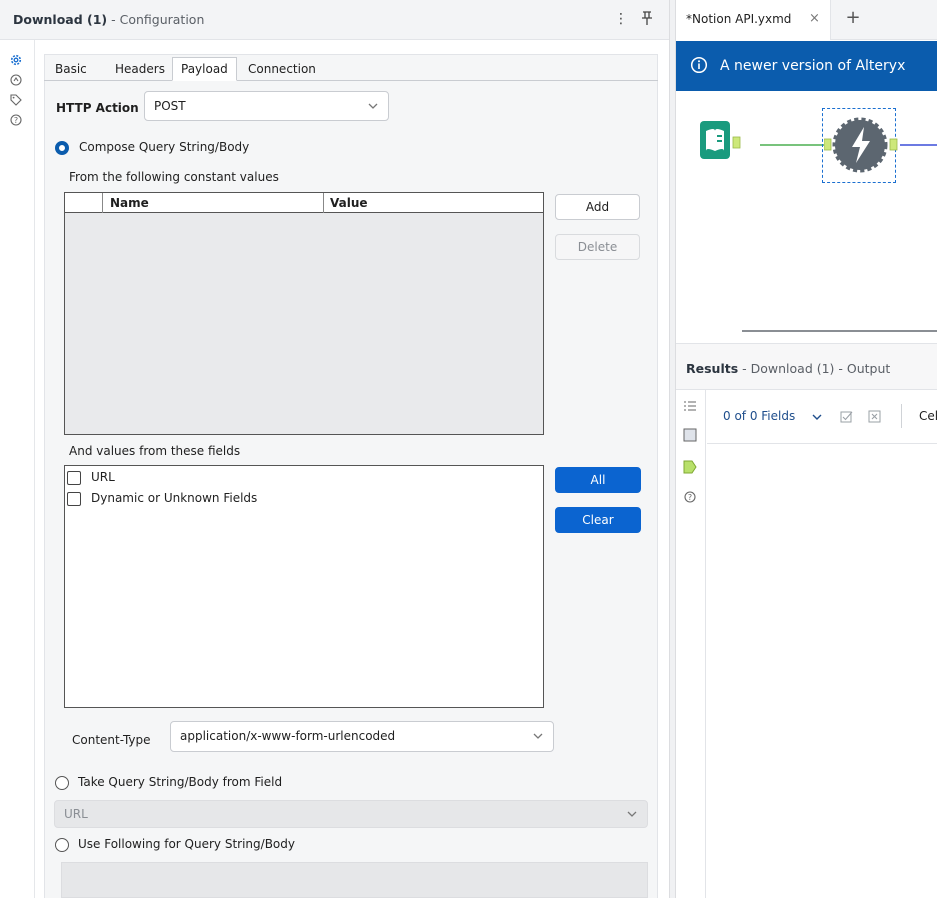  Describe the element at coordinates (354, 880) in the screenshot. I see `query-body-textarea` at that location.